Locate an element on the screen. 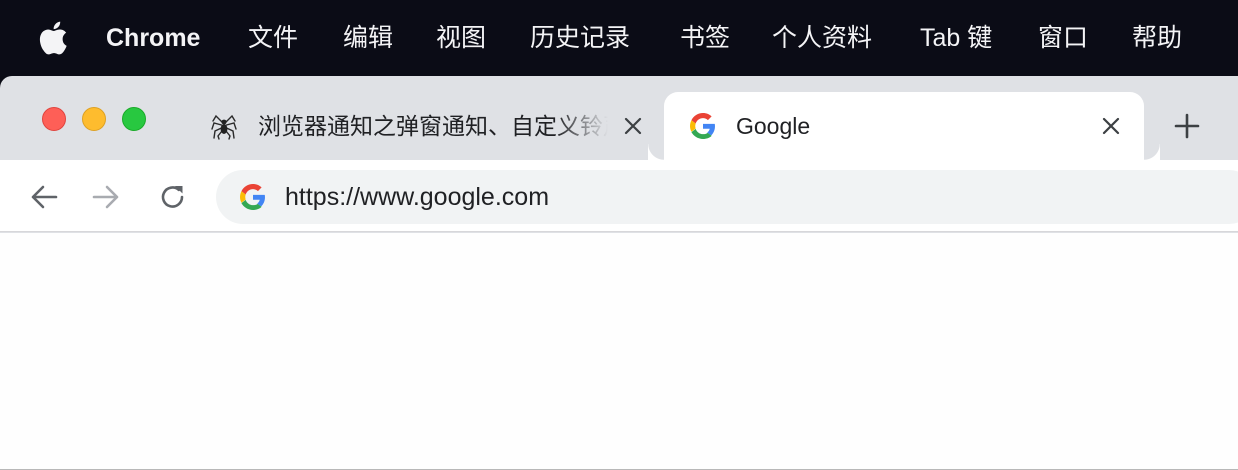  url-text: https://www.google.com is located at coordinates (417, 197).